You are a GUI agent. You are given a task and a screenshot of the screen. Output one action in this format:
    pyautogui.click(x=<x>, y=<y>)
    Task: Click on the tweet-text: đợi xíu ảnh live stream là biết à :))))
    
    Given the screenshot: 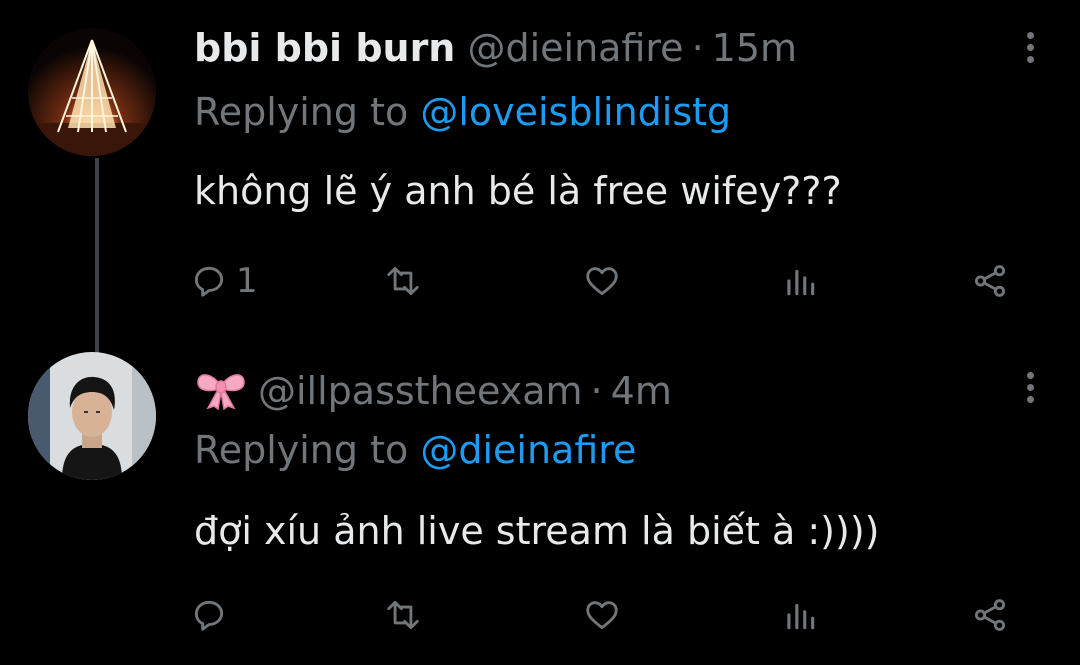 What is the action you would take?
    pyautogui.click(x=537, y=531)
    